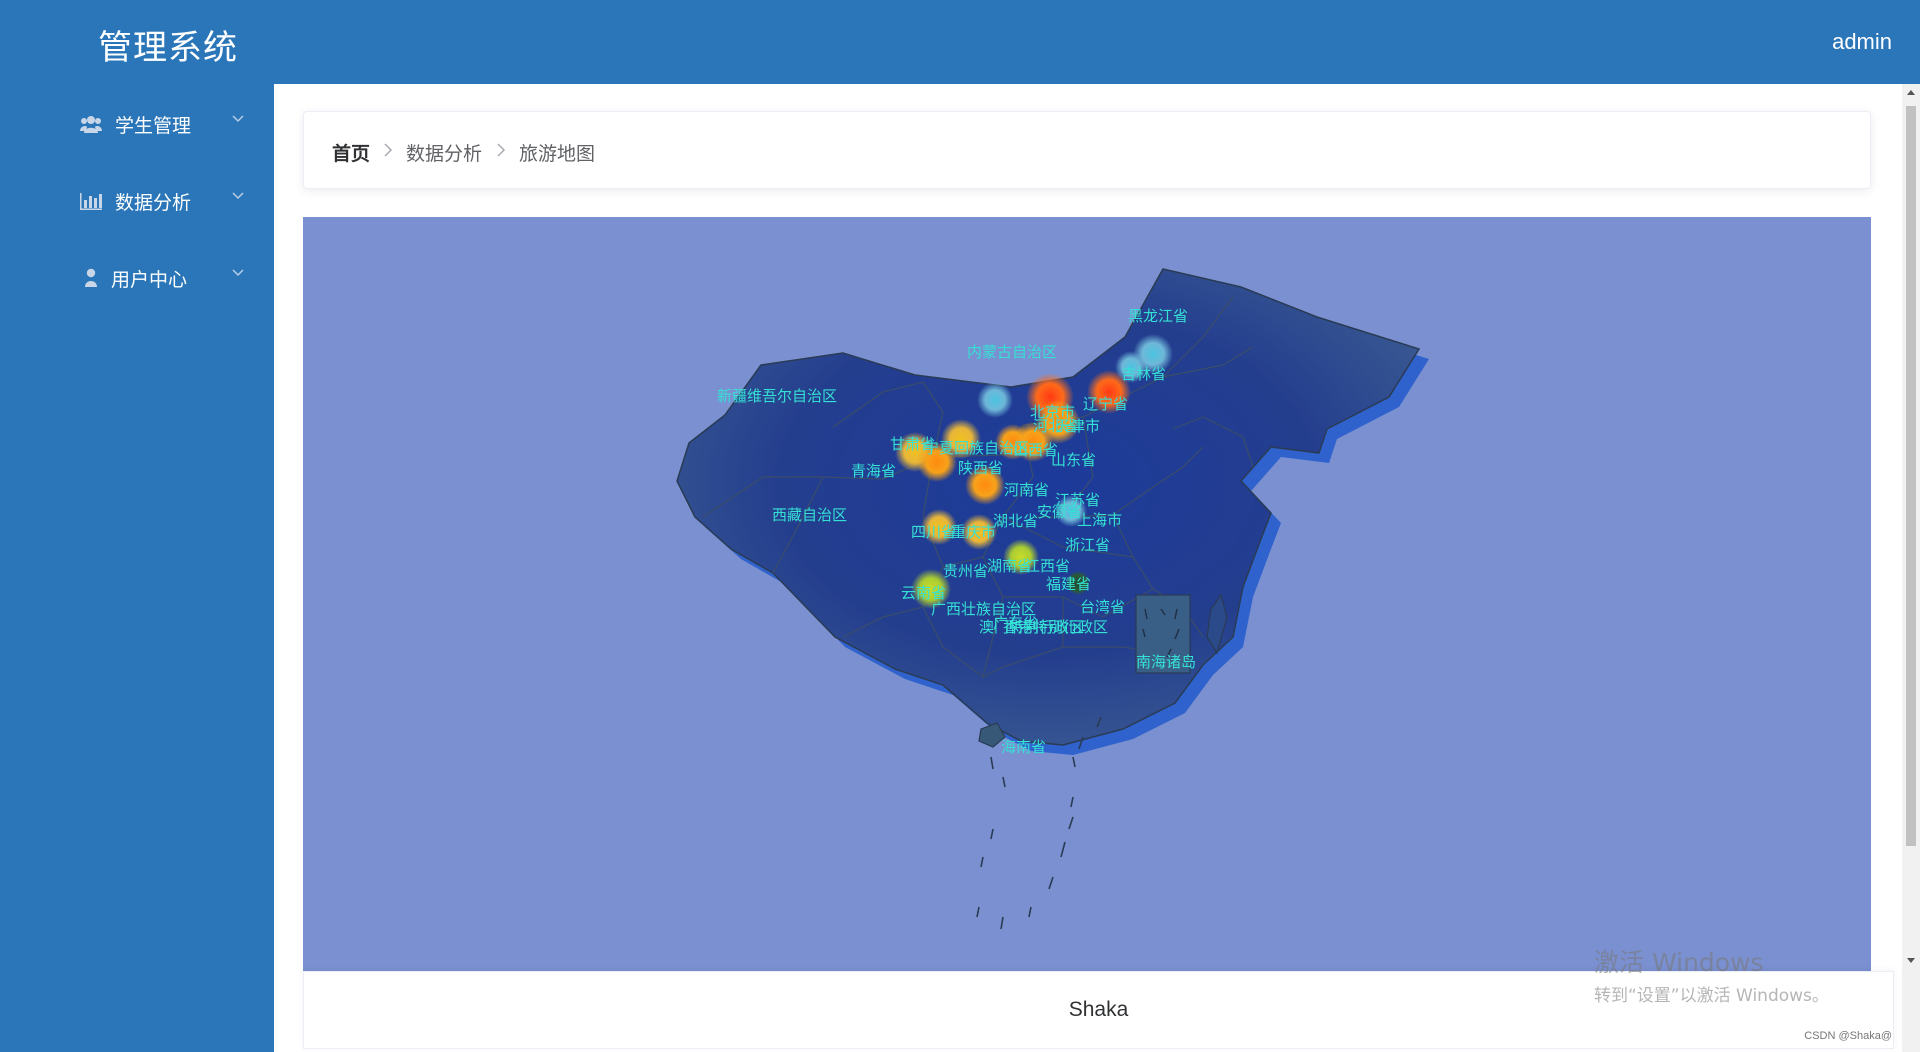  What do you see at coordinates (933, 532) in the screenshot?
I see `label-sichuan: 四川省` at bounding box center [933, 532].